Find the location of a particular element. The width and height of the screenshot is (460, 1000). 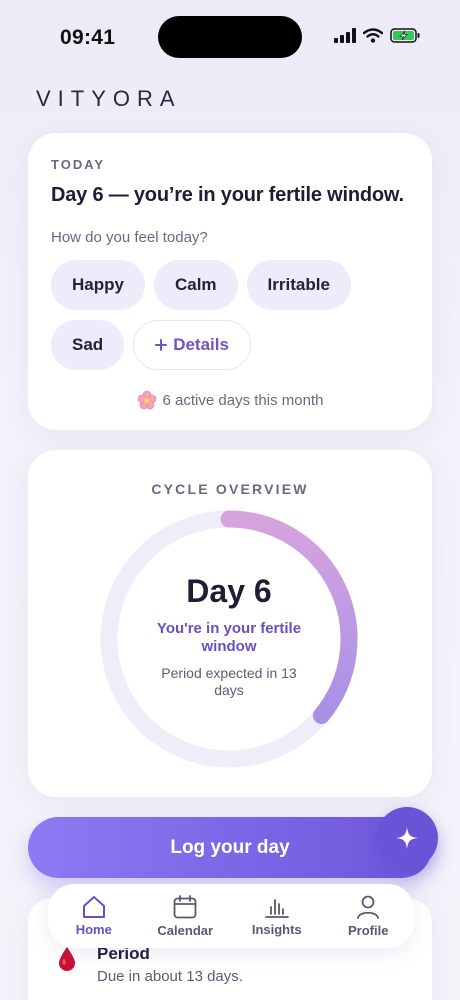

cycle-day: Day 6 is located at coordinates (229, 591).